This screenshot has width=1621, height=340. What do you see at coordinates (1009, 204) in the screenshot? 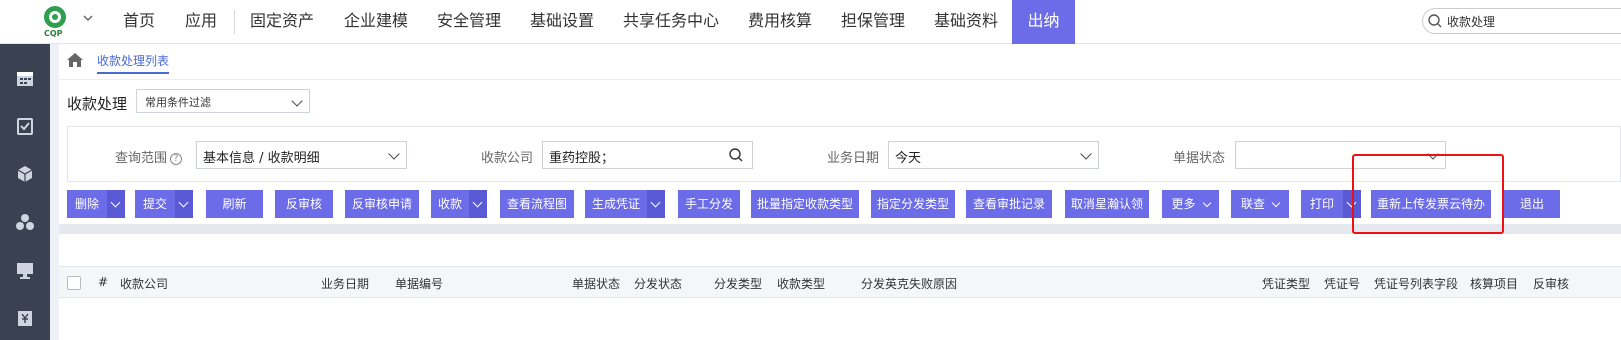
I see `view-audit-button: 查看审批记录` at bounding box center [1009, 204].